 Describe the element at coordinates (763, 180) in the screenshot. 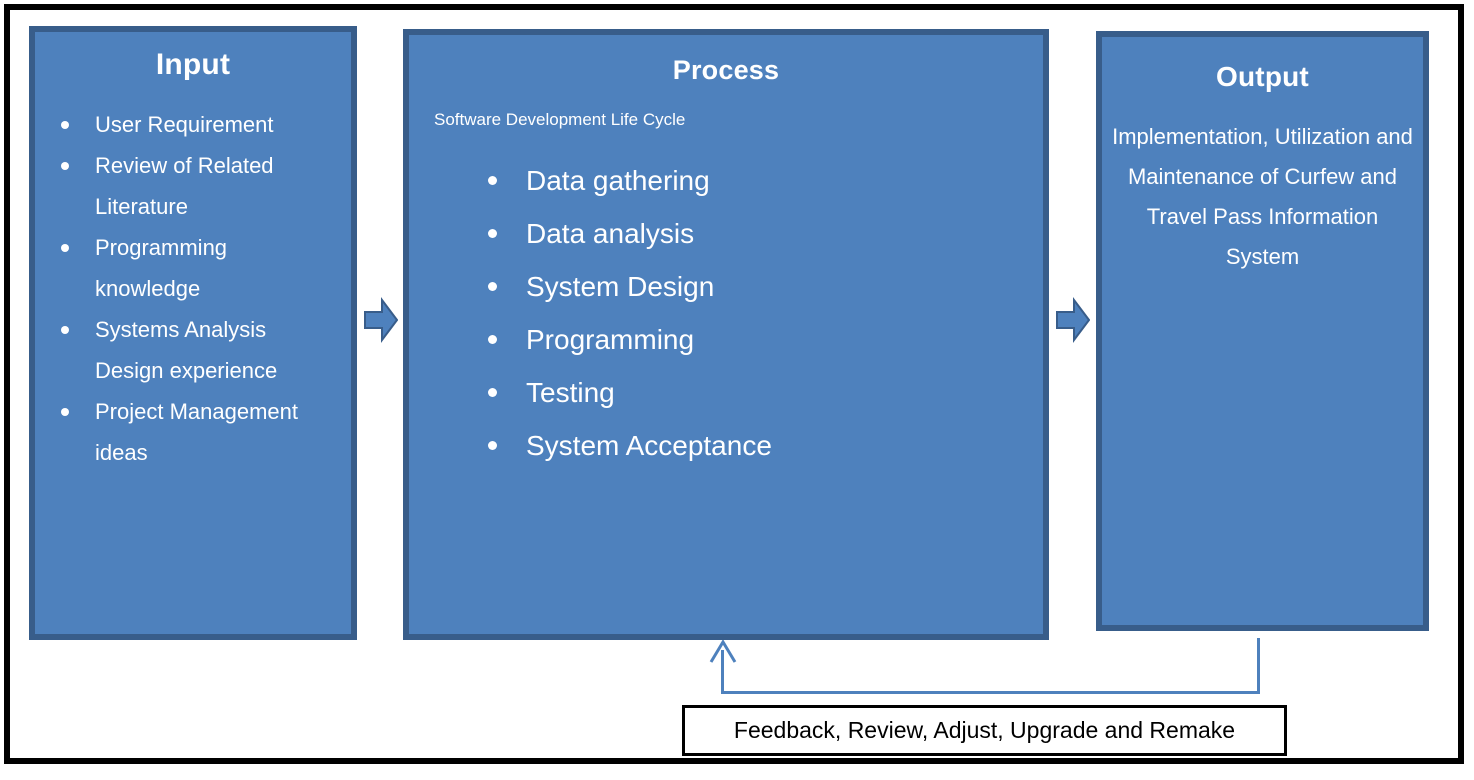

I see `list-item: Data gathering` at that location.